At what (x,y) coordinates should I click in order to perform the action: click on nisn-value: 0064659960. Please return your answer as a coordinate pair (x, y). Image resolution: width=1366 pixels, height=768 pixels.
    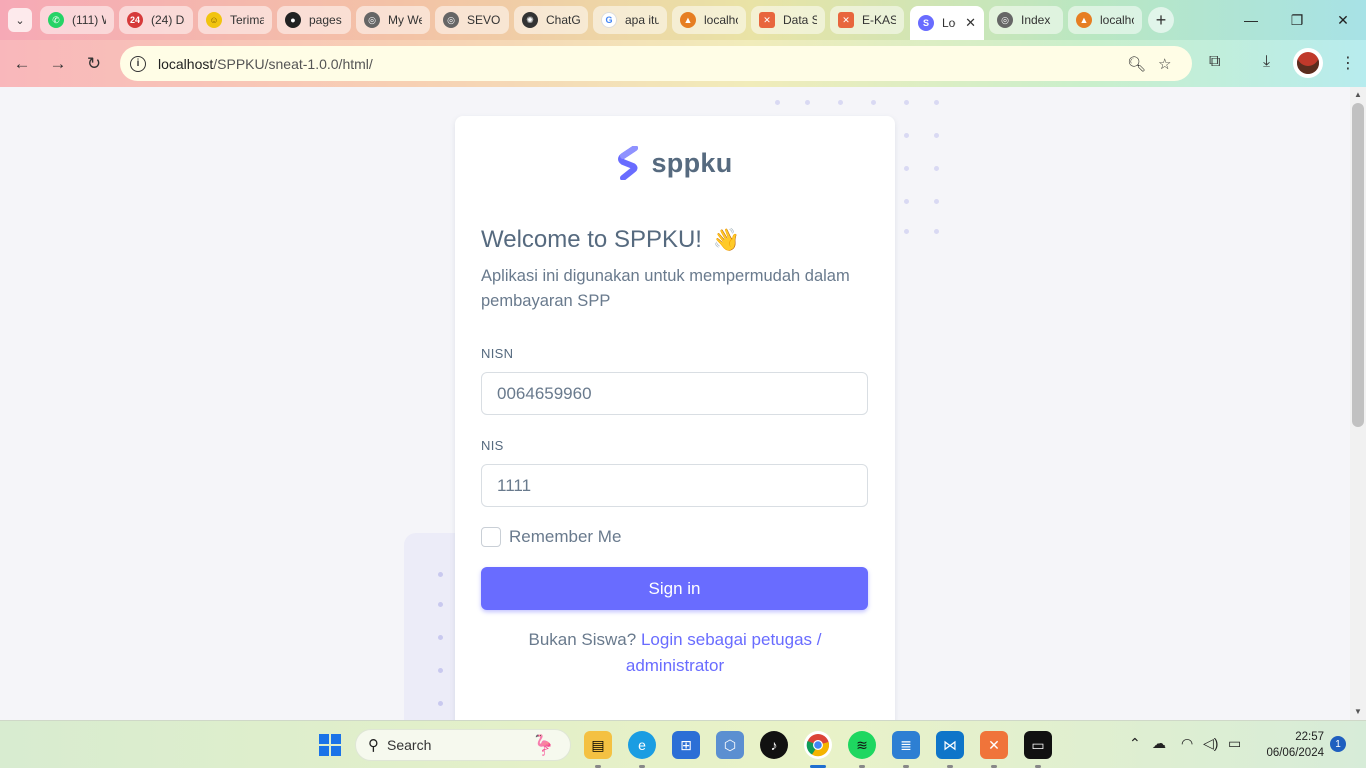
    Looking at the image, I should click on (544, 393).